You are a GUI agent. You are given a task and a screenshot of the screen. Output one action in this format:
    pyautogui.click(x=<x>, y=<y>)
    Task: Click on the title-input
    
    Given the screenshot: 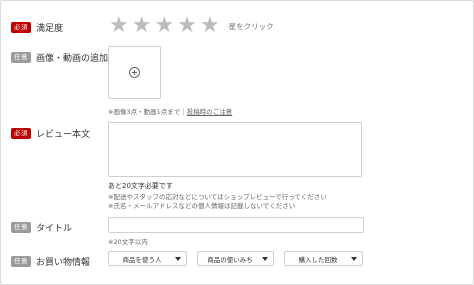 What is the action you would take?
    pyautogui.click(x=236, y=225)
    